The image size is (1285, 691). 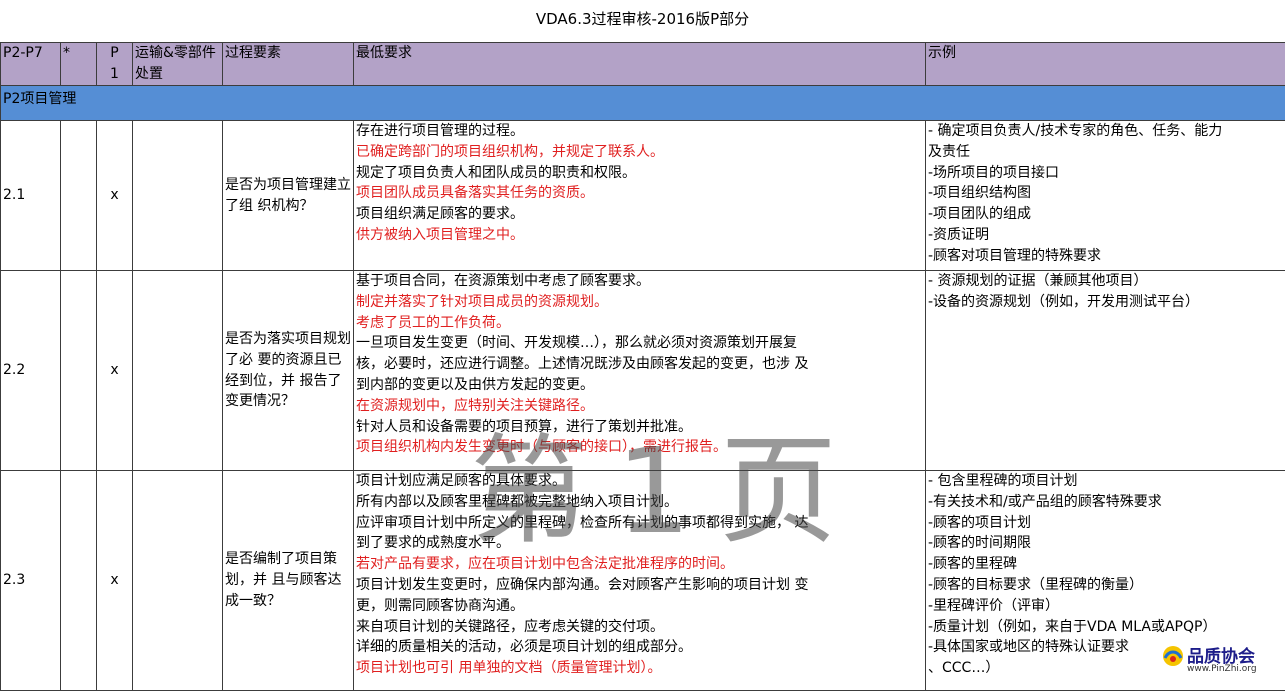 I want to click on requirement-line: 所有内部以及顾客里程碑都被完整地纳入项目计划。, so click(x=639, y=502).